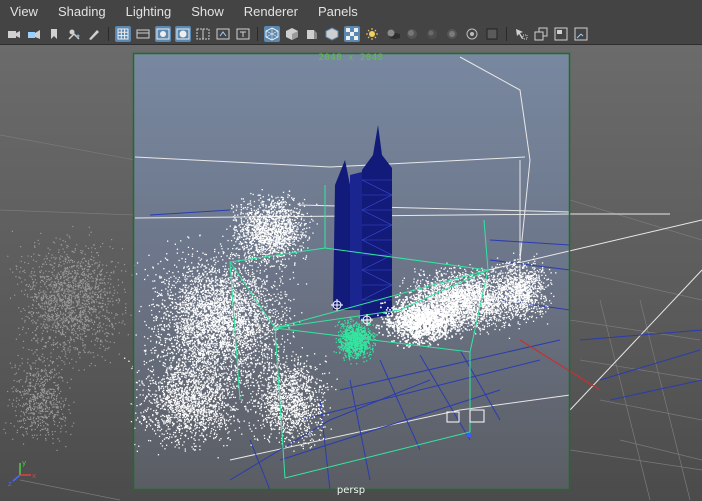 The height and width of the screenshot is (501, 702). I want to click on hud-icon, so click(581, 34).